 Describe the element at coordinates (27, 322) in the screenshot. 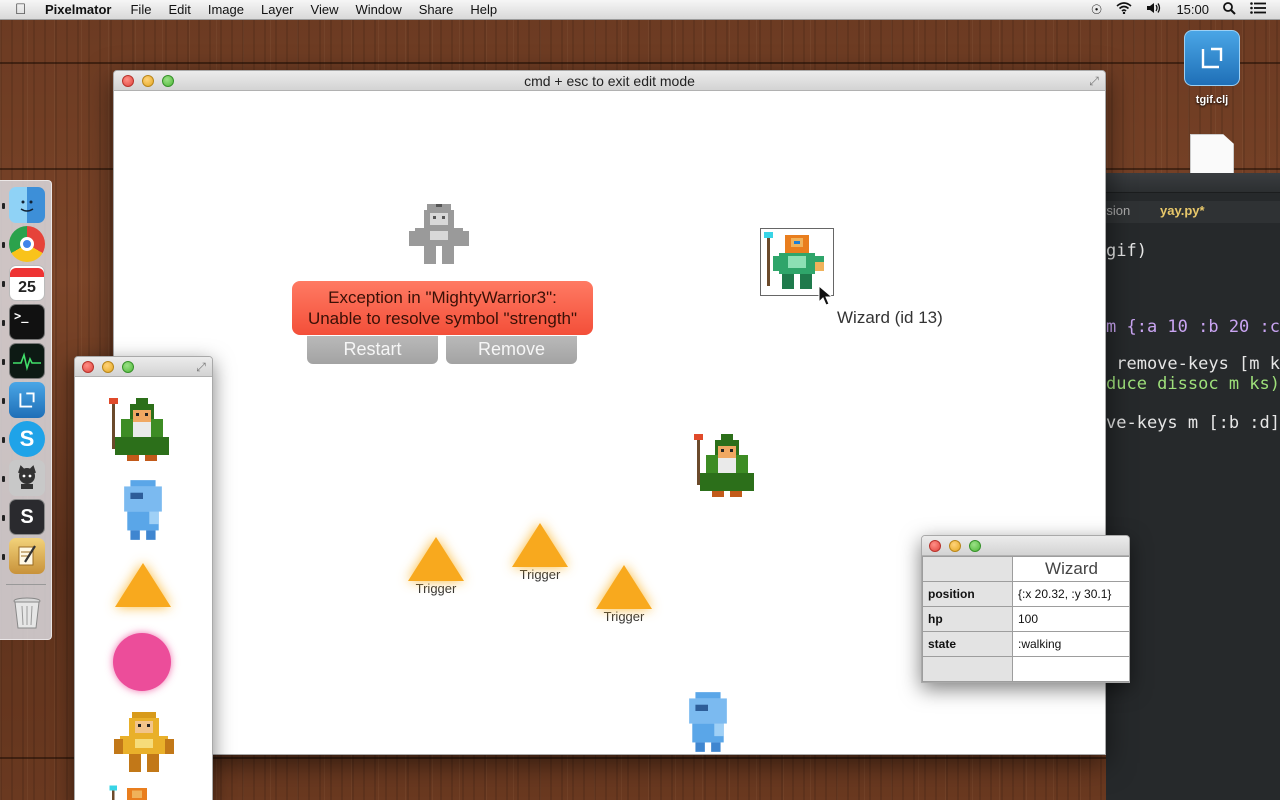

I see `terminal-icon: >_` at that location.